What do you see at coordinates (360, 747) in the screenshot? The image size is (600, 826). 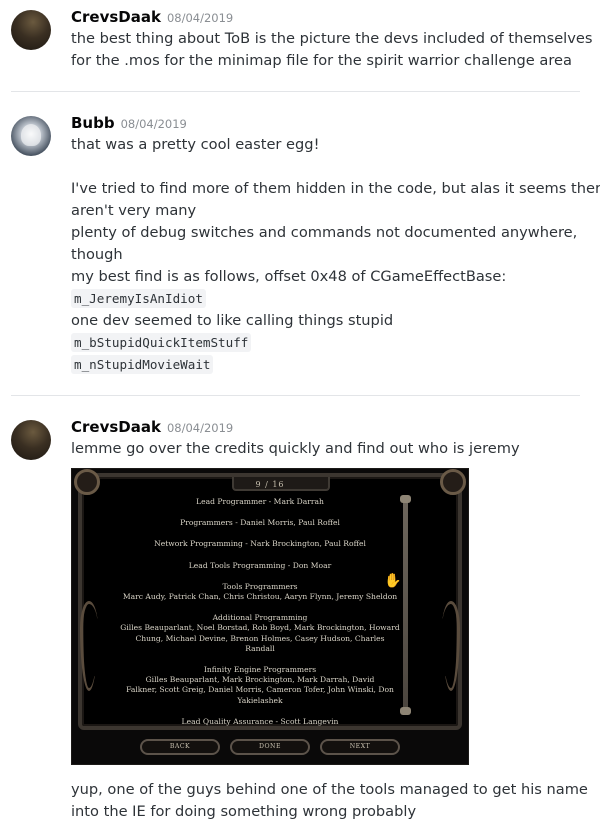 I see `next-button: NEXT` at bounding box center [360, 747].